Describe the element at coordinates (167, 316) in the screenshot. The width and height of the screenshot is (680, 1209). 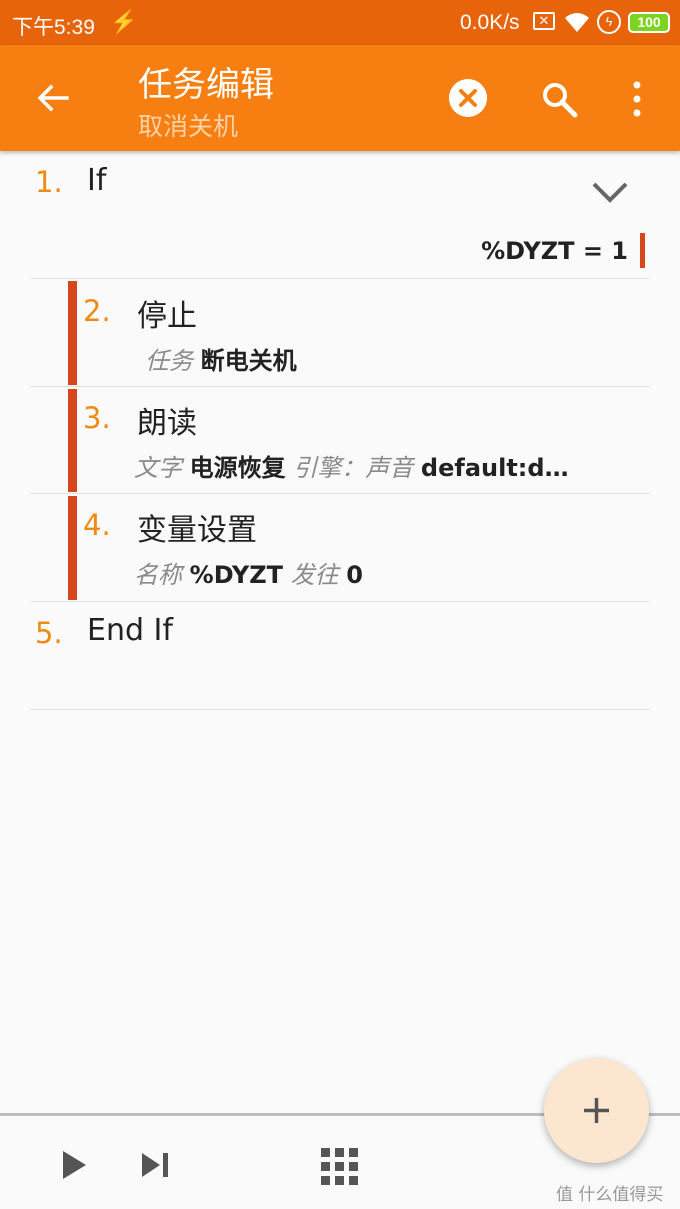
I see `action-name: 停止` at that location.